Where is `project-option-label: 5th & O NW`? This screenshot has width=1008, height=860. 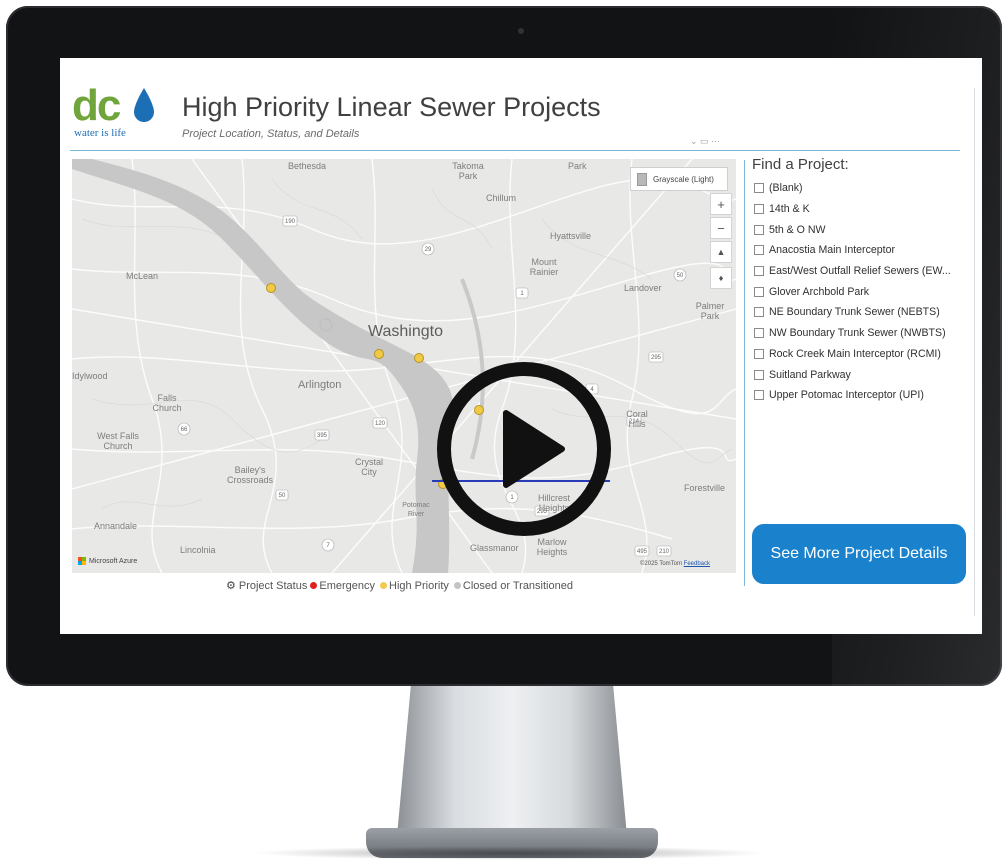
project-option-label: 5th & O NW is located at coordinates (797, 229).